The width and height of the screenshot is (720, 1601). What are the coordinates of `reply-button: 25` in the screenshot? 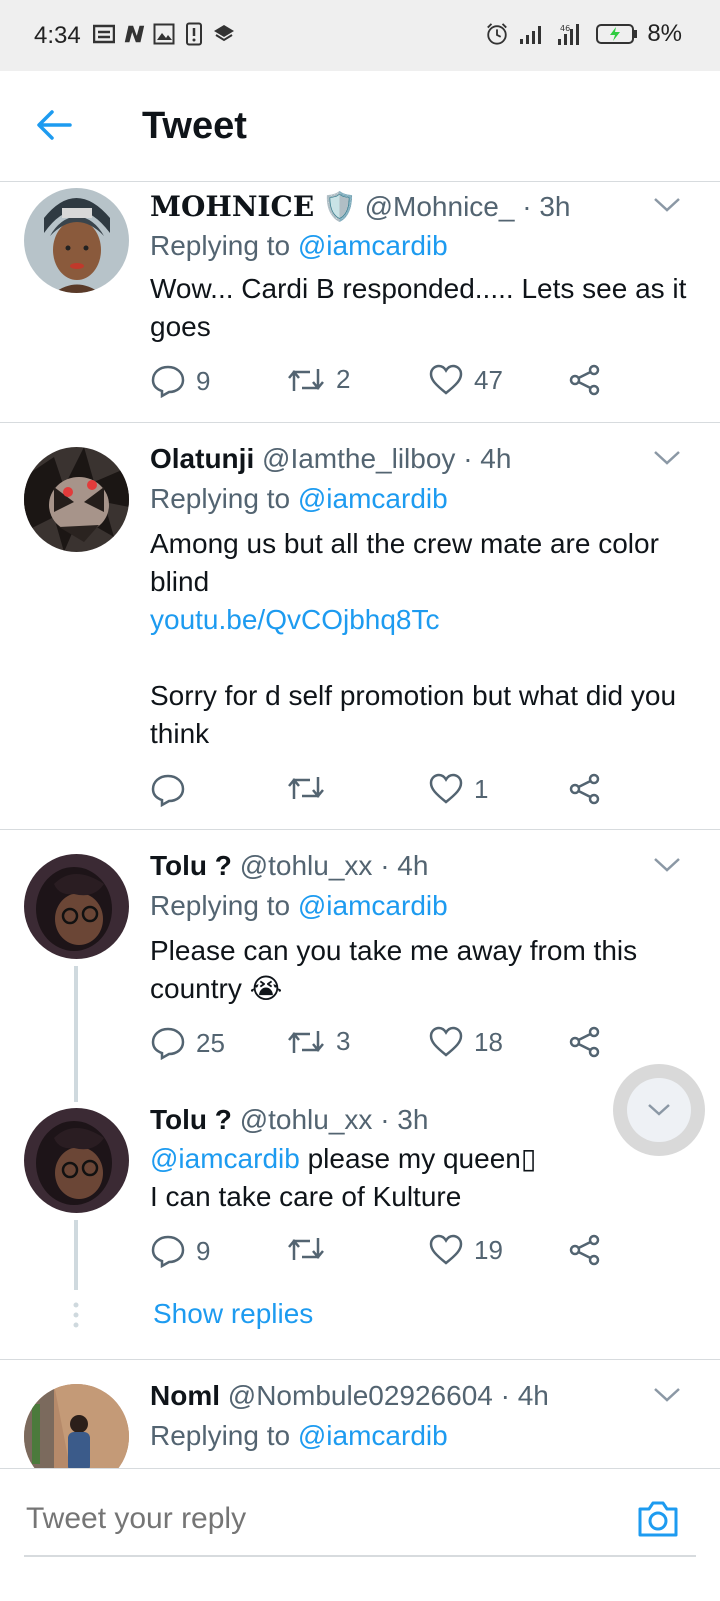 It's located at (187, 1043).